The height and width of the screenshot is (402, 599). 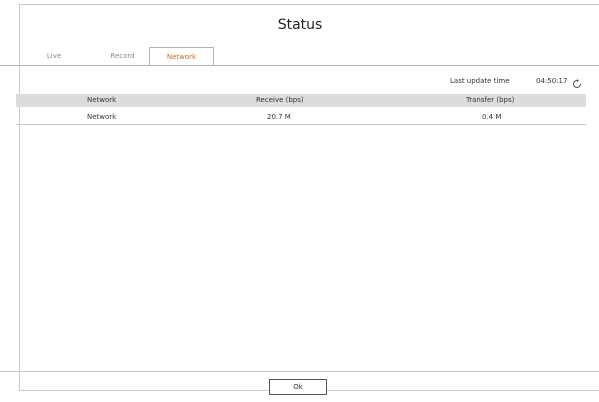 What do you see at coordinates (181, 56) in the screenshot?
I see `tab-network: Network` at bounding box center [181, 56].